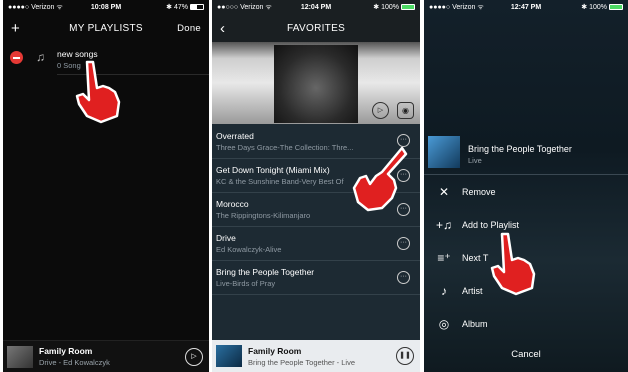  I want to click on remove-playlist-button, so click(16, 57).